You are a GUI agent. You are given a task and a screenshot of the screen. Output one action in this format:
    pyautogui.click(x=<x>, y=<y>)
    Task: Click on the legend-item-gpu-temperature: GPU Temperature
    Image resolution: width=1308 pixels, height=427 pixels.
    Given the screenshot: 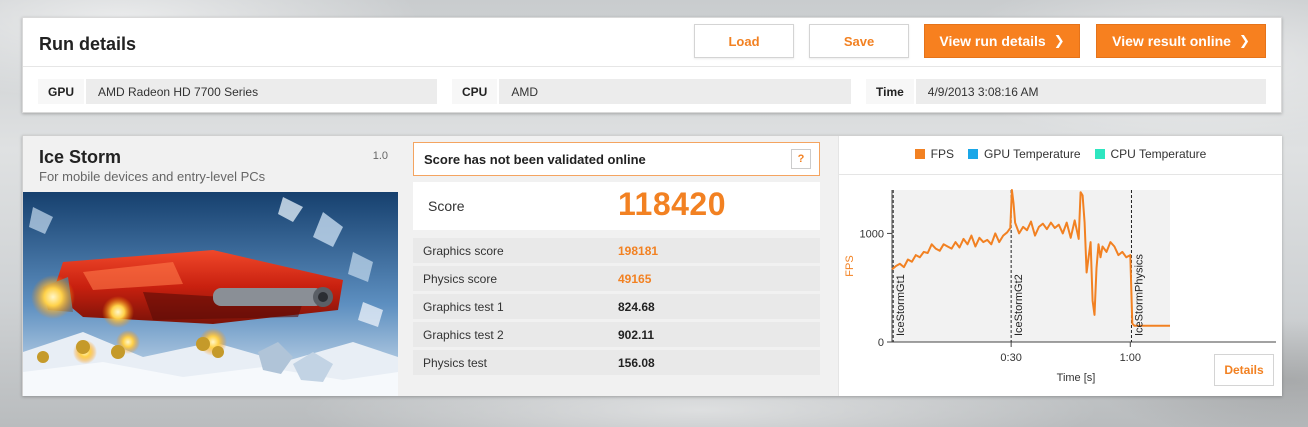 What is the action you would take?
    pyautogui.click(x=1024, y=154)
    